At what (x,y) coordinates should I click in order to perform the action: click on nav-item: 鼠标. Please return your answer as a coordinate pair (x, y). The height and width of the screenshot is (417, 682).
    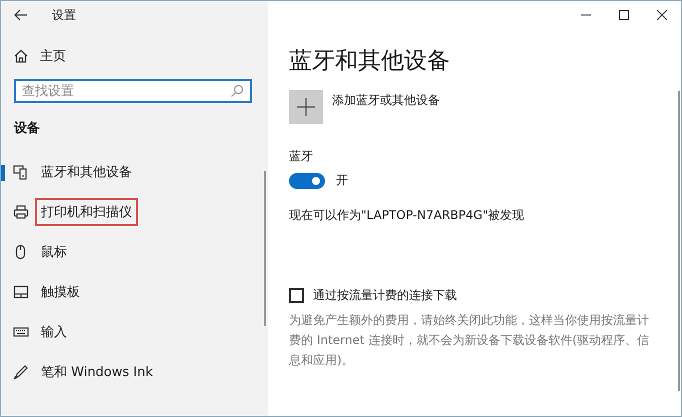
    Looking at the image, I should click on (126, 252).